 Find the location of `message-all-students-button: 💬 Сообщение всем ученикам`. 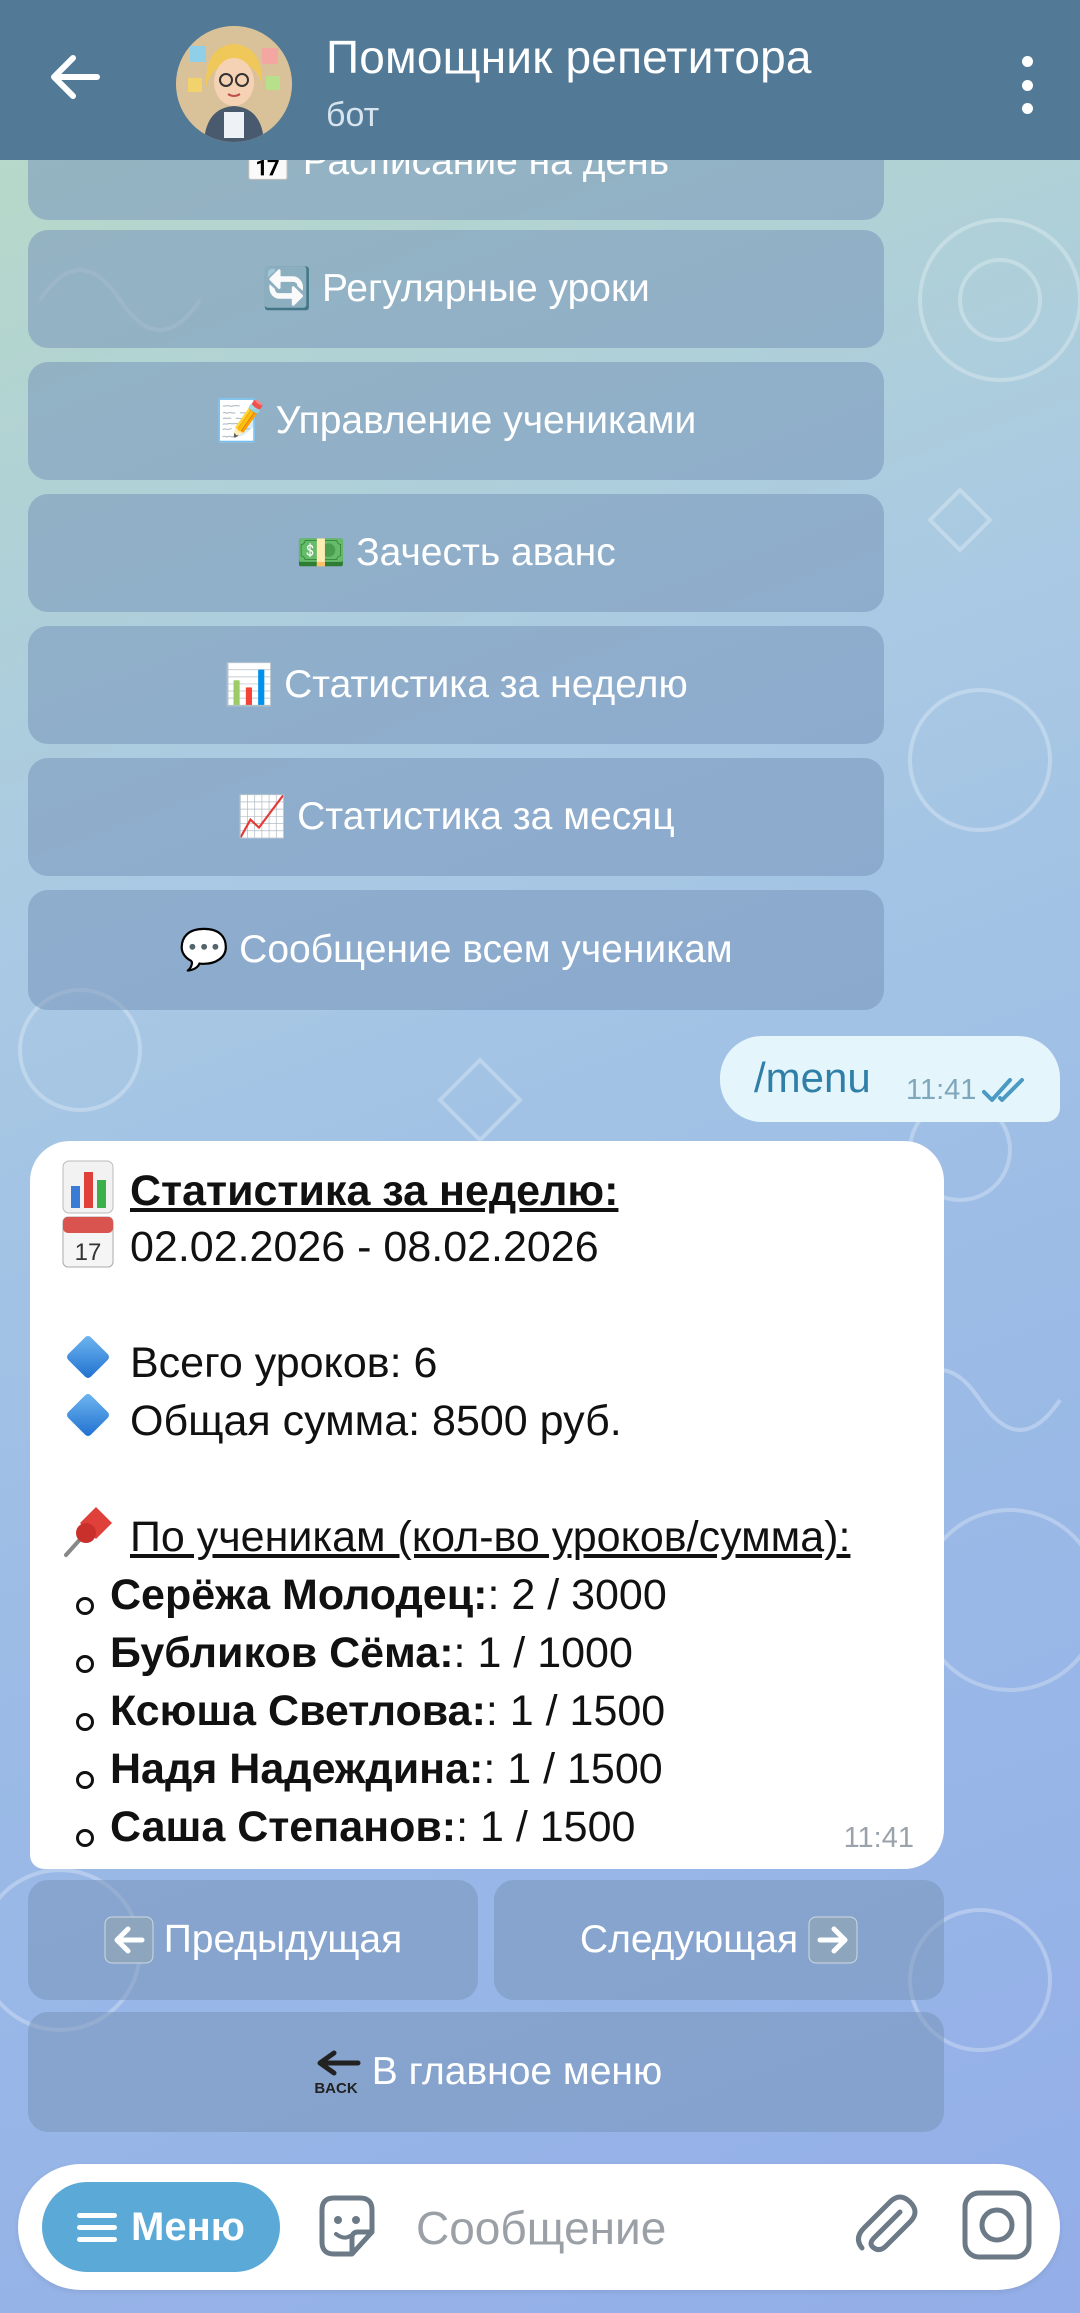

message-all-students-button: 💬 Сообщение всем ученикам is located at coordinates (456, 950).